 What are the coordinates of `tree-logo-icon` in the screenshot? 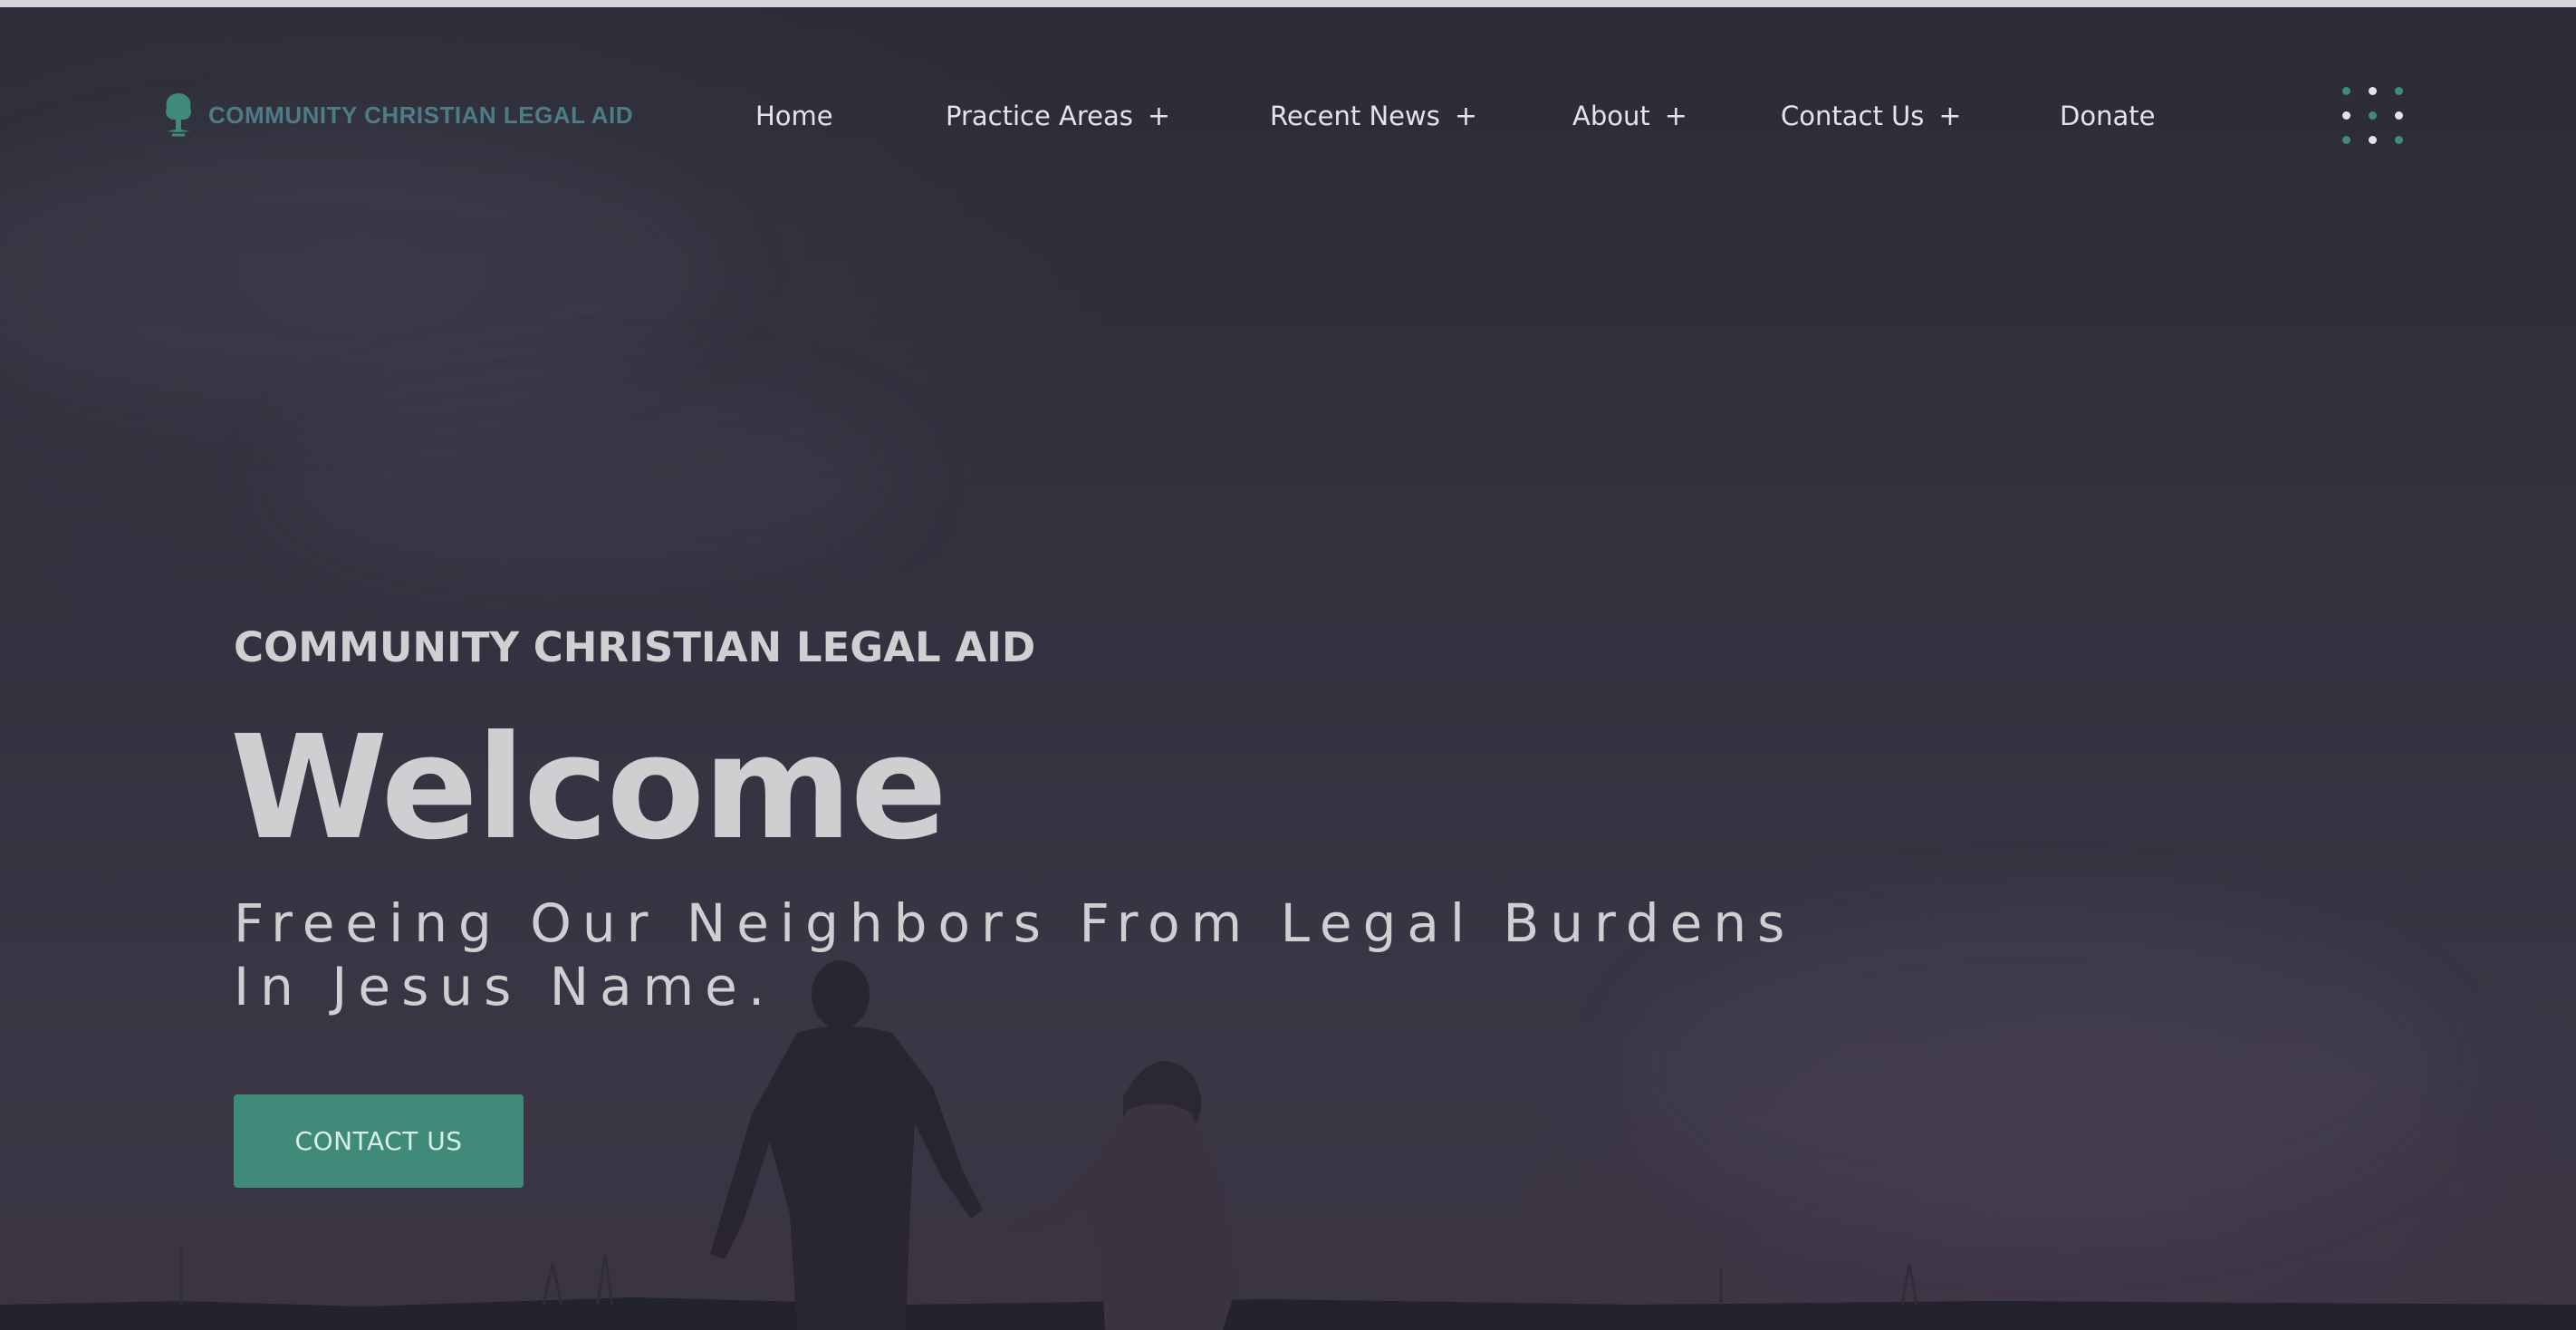 It's located at (178, 115).